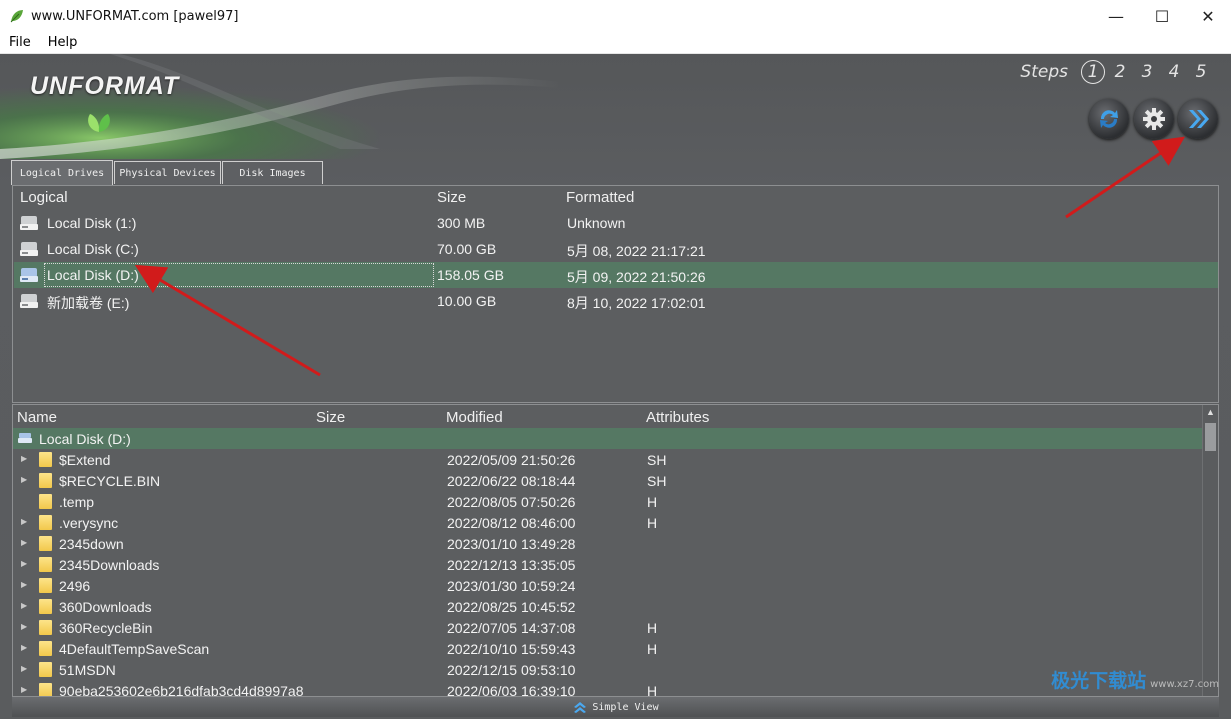 This screenshot has height=719, width=1231. Describe the element at coordinates (511, 607) in the screenshot. I see `file-modified: 2022/08/25 10:45:52` at that location.